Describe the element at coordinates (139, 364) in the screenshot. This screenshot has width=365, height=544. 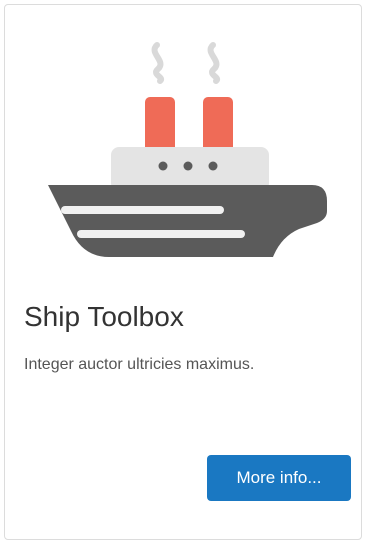
I see `card-description: Integer auctor ultricies maximus.` at that location.